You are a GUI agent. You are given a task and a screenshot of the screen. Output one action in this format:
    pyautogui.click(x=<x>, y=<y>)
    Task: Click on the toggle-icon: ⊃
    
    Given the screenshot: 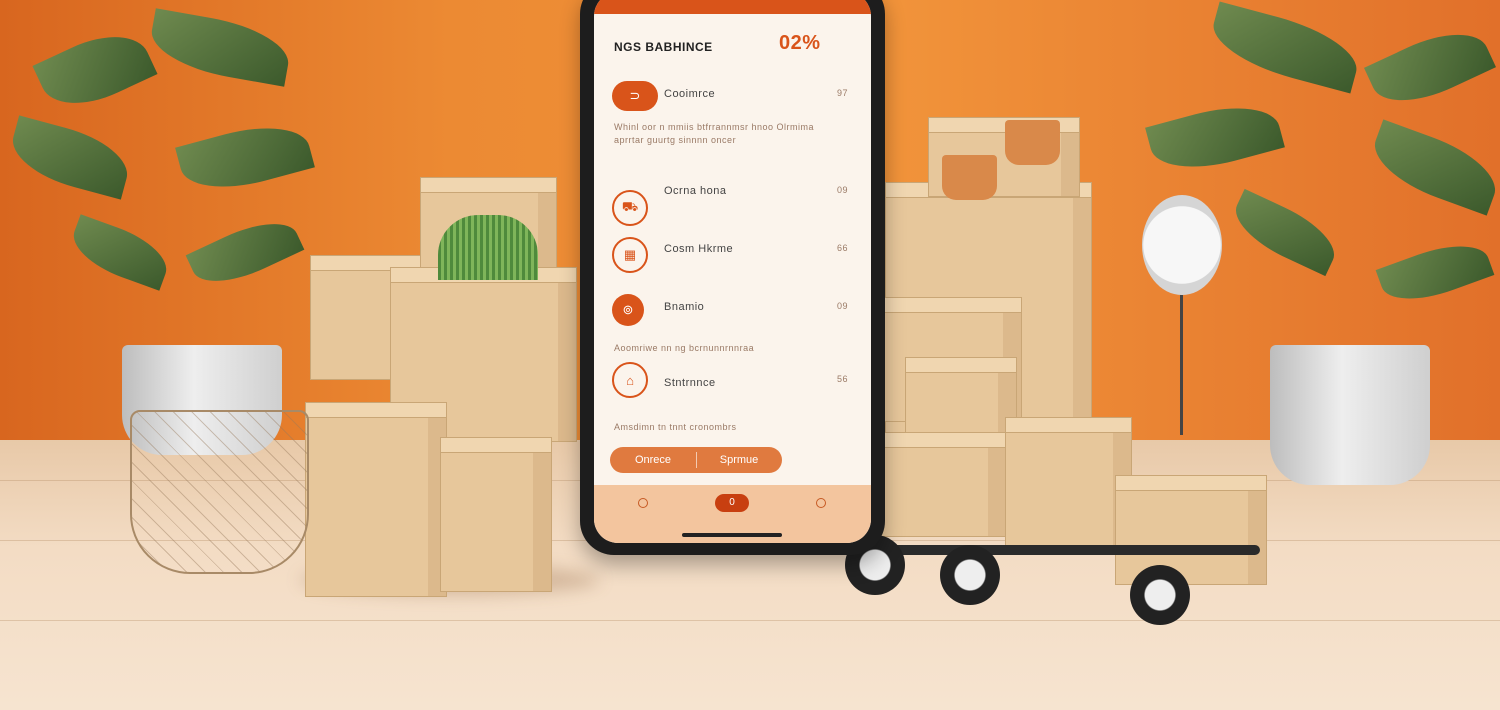 What is the action you would take?
    pyautogui.click(x=635, y=96)
    